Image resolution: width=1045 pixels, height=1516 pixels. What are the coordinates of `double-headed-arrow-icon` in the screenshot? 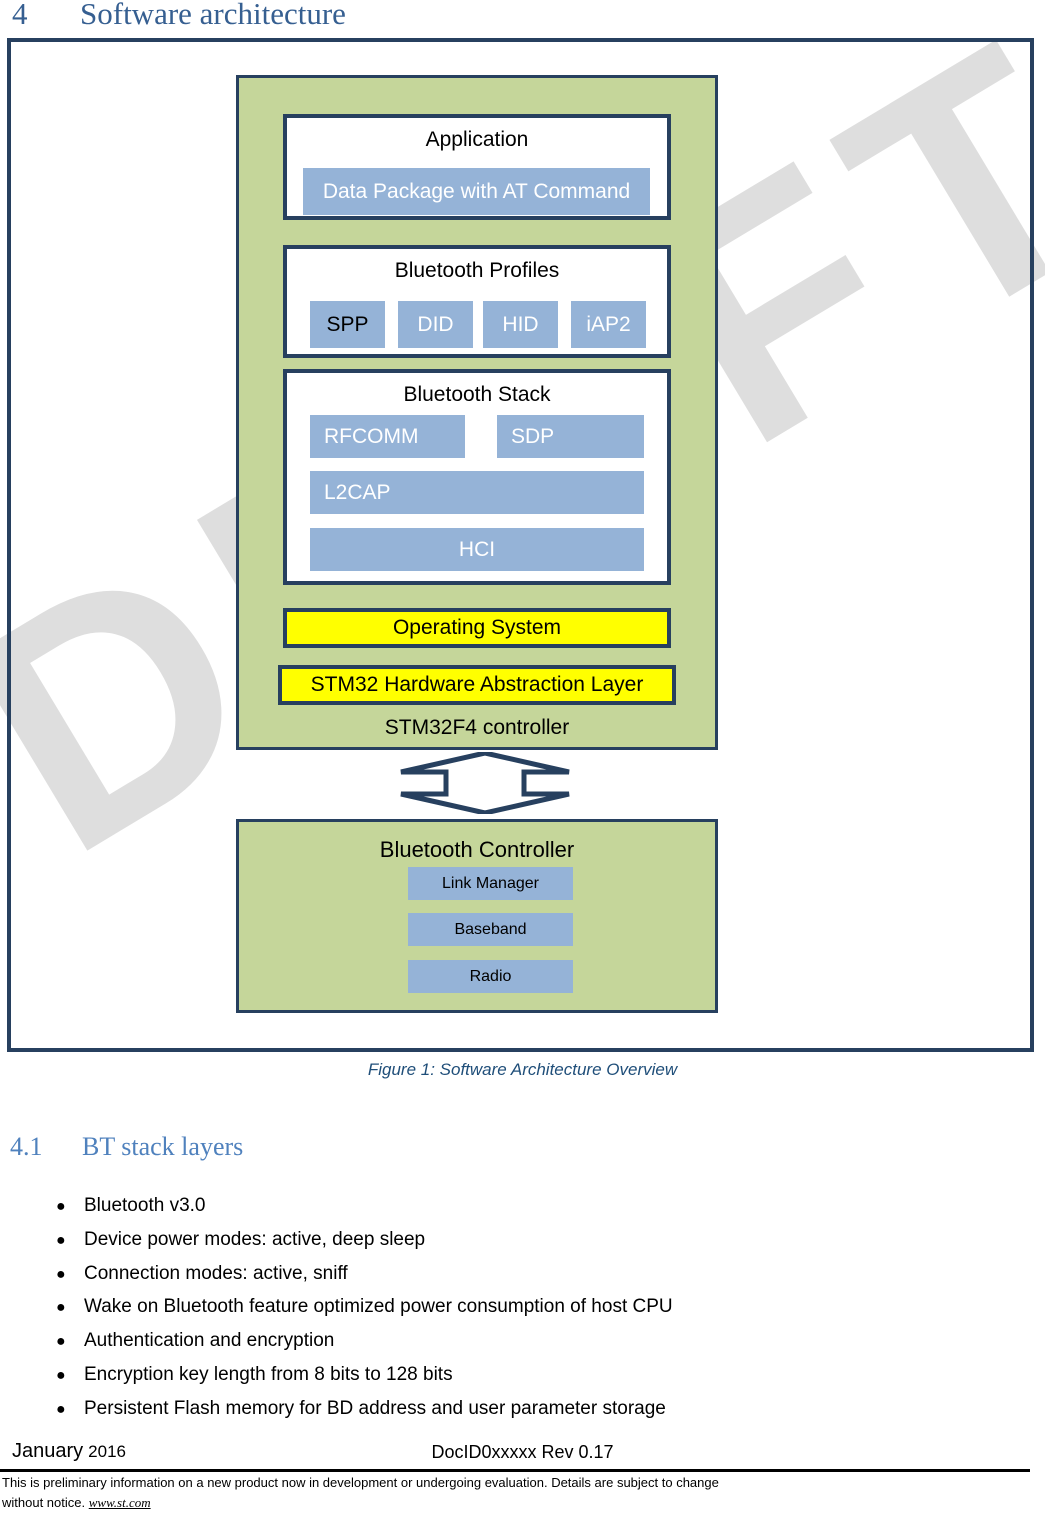 It's located at (485, 783).